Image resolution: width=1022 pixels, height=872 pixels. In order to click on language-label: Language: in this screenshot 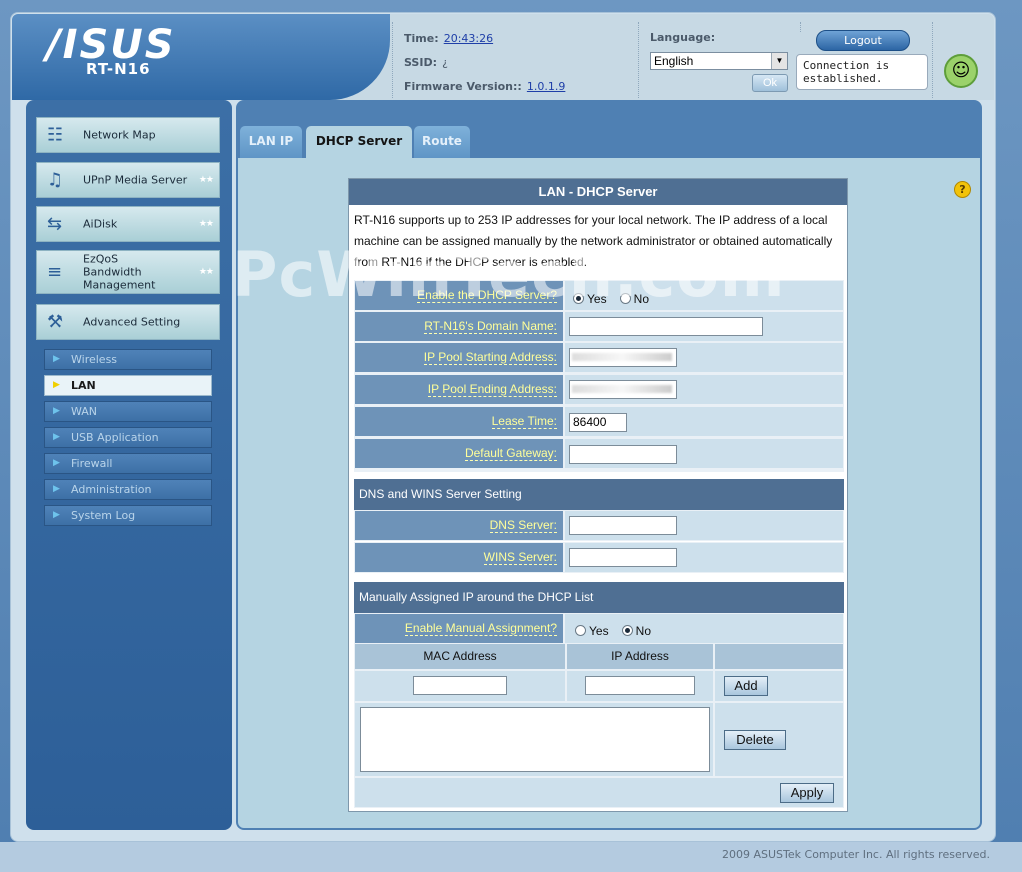, I will do `click(683, 37)`.